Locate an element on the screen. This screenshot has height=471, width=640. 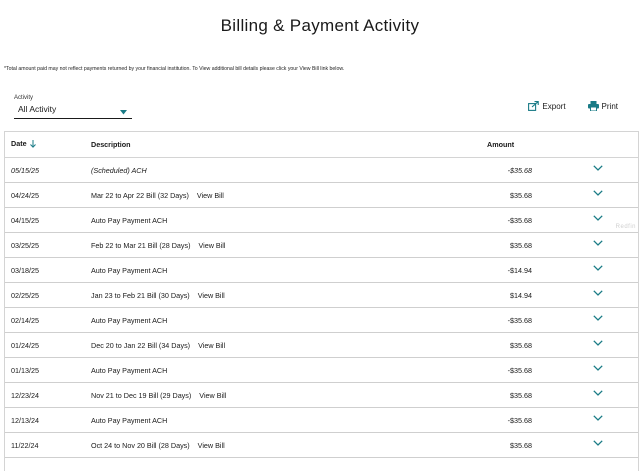
row-description: Dec 20 to Jan 22 Bill (34 Days) View Bill is located at coordinates (158, 345).